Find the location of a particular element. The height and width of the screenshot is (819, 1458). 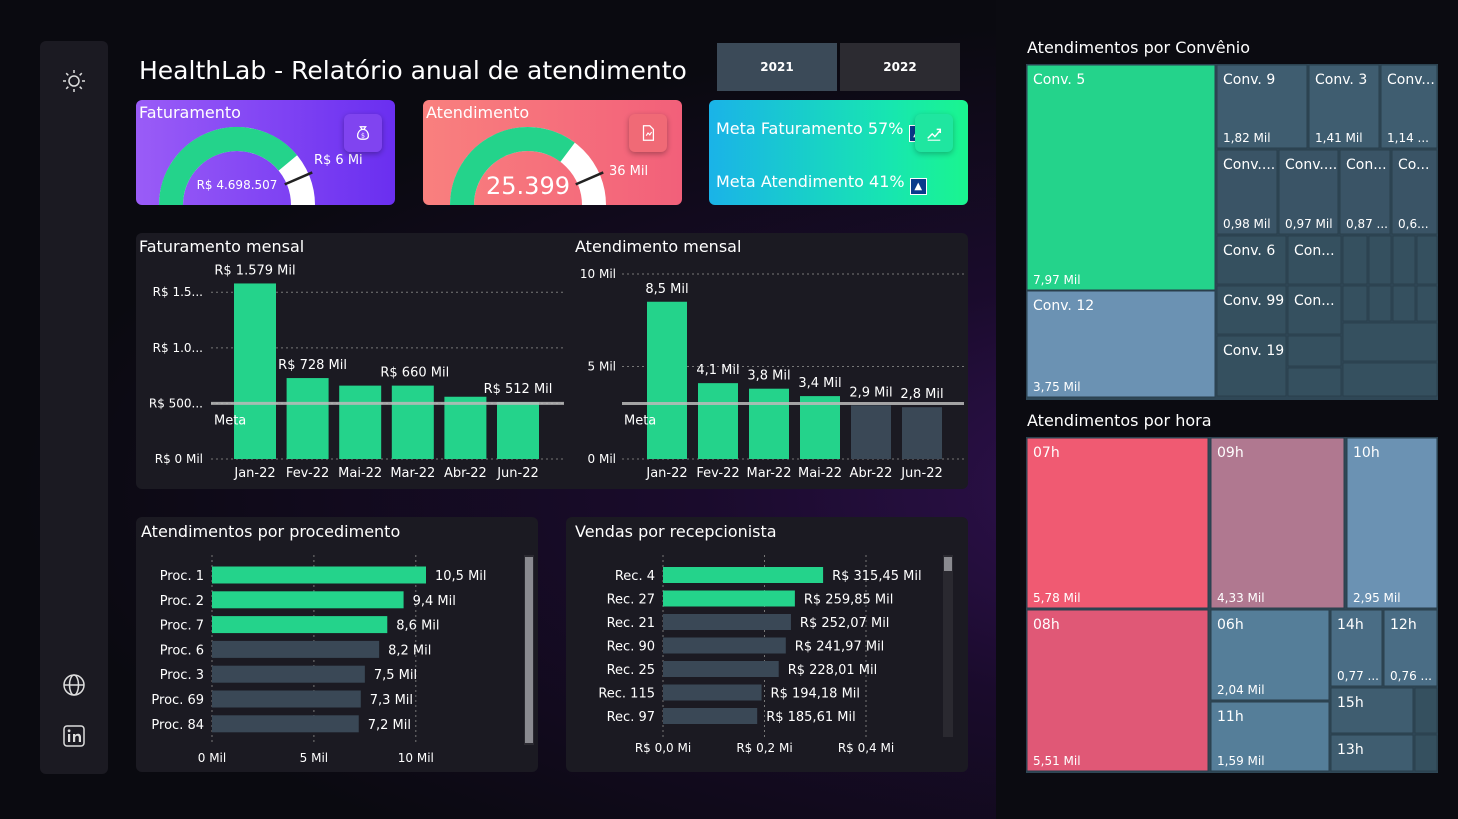

year-button-2022: 2022 is located at coordinates (900, 67).